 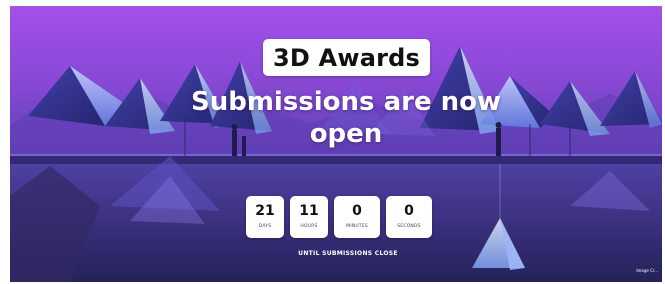 What do you see at coordinates (265, 211) in the screenshot?
I see `countdown-days-value: 21` at bounding box center [265, 211].